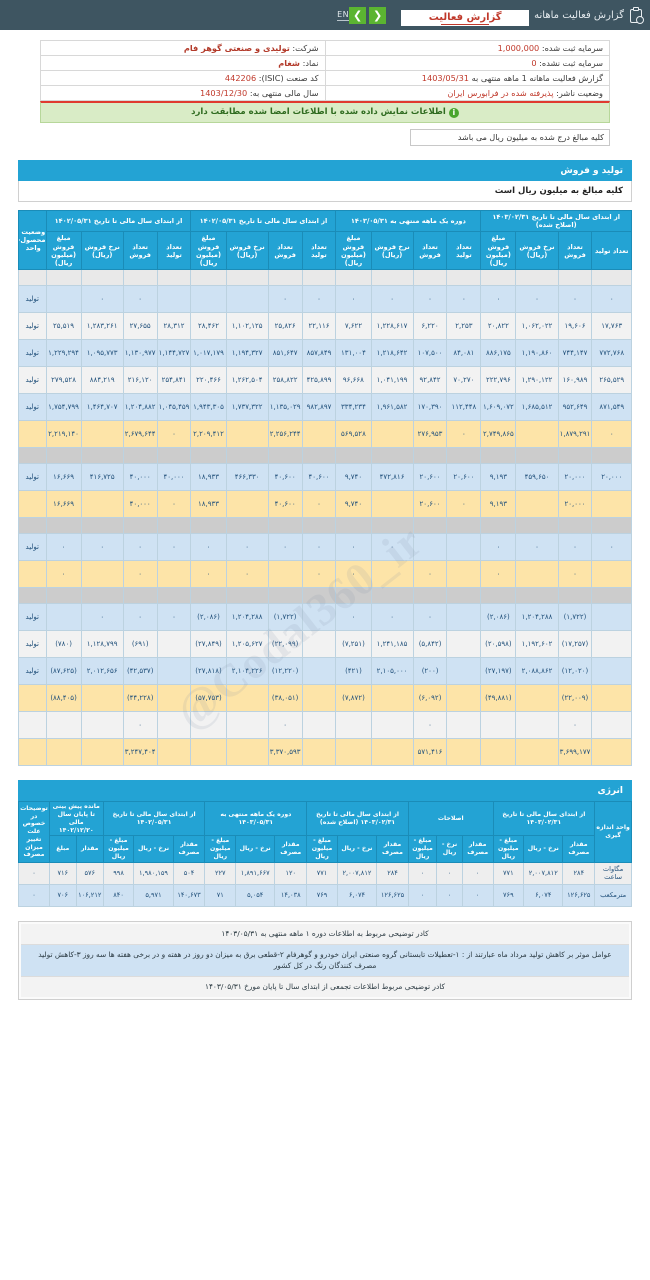 The image size is (650, 1280). Describe the element at coordinates (63, 671) in the screenshot. I see `table-cell: (۸۷,۶۲۵)` at that location.